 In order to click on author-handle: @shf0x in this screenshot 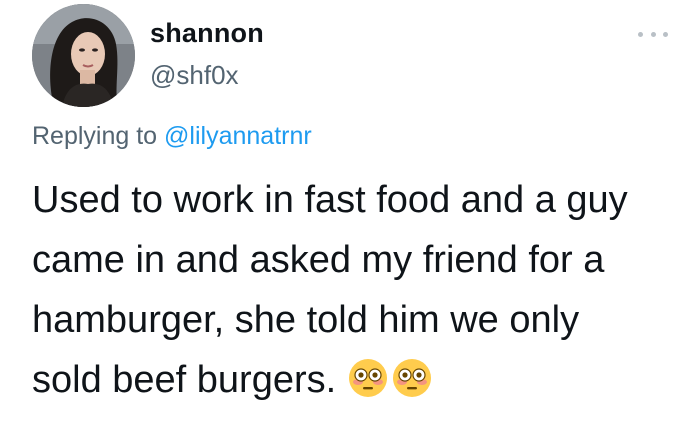, I will do `click(194, 75)`.